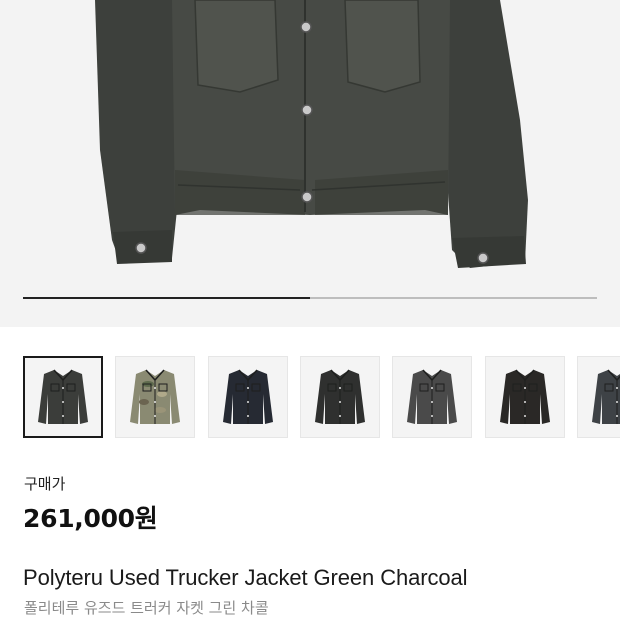  I want to click on price-label: 구매가, so click(45, 484).